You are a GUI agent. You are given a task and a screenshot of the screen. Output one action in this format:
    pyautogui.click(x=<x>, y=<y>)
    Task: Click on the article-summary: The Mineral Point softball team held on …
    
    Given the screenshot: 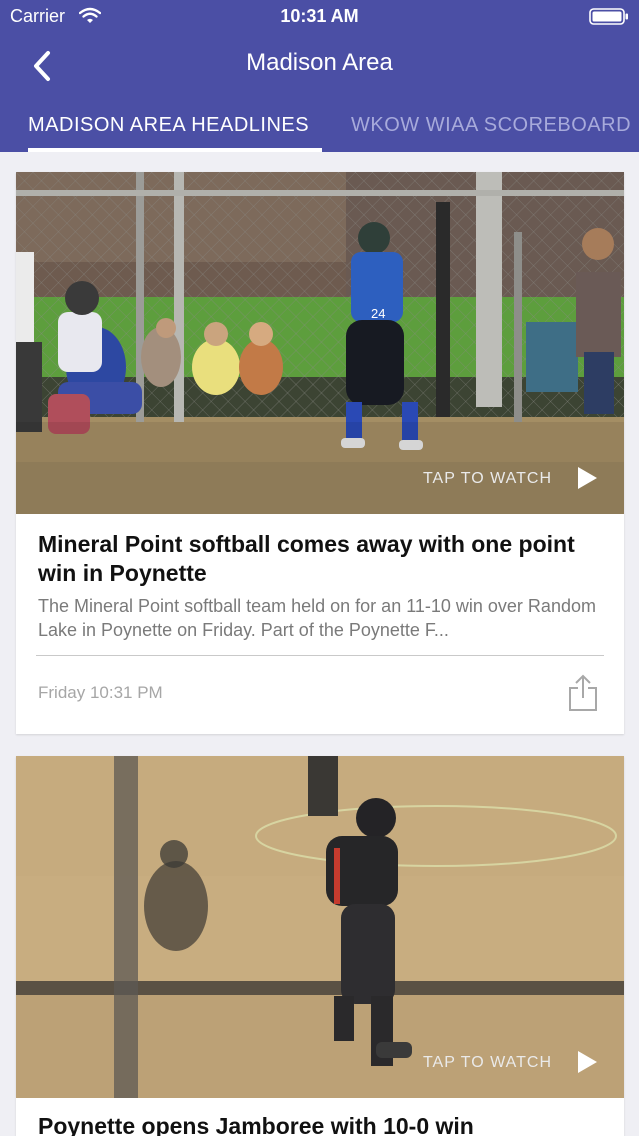 What is the action you would take?
    pyautogui.click(x=317, y=618)
    